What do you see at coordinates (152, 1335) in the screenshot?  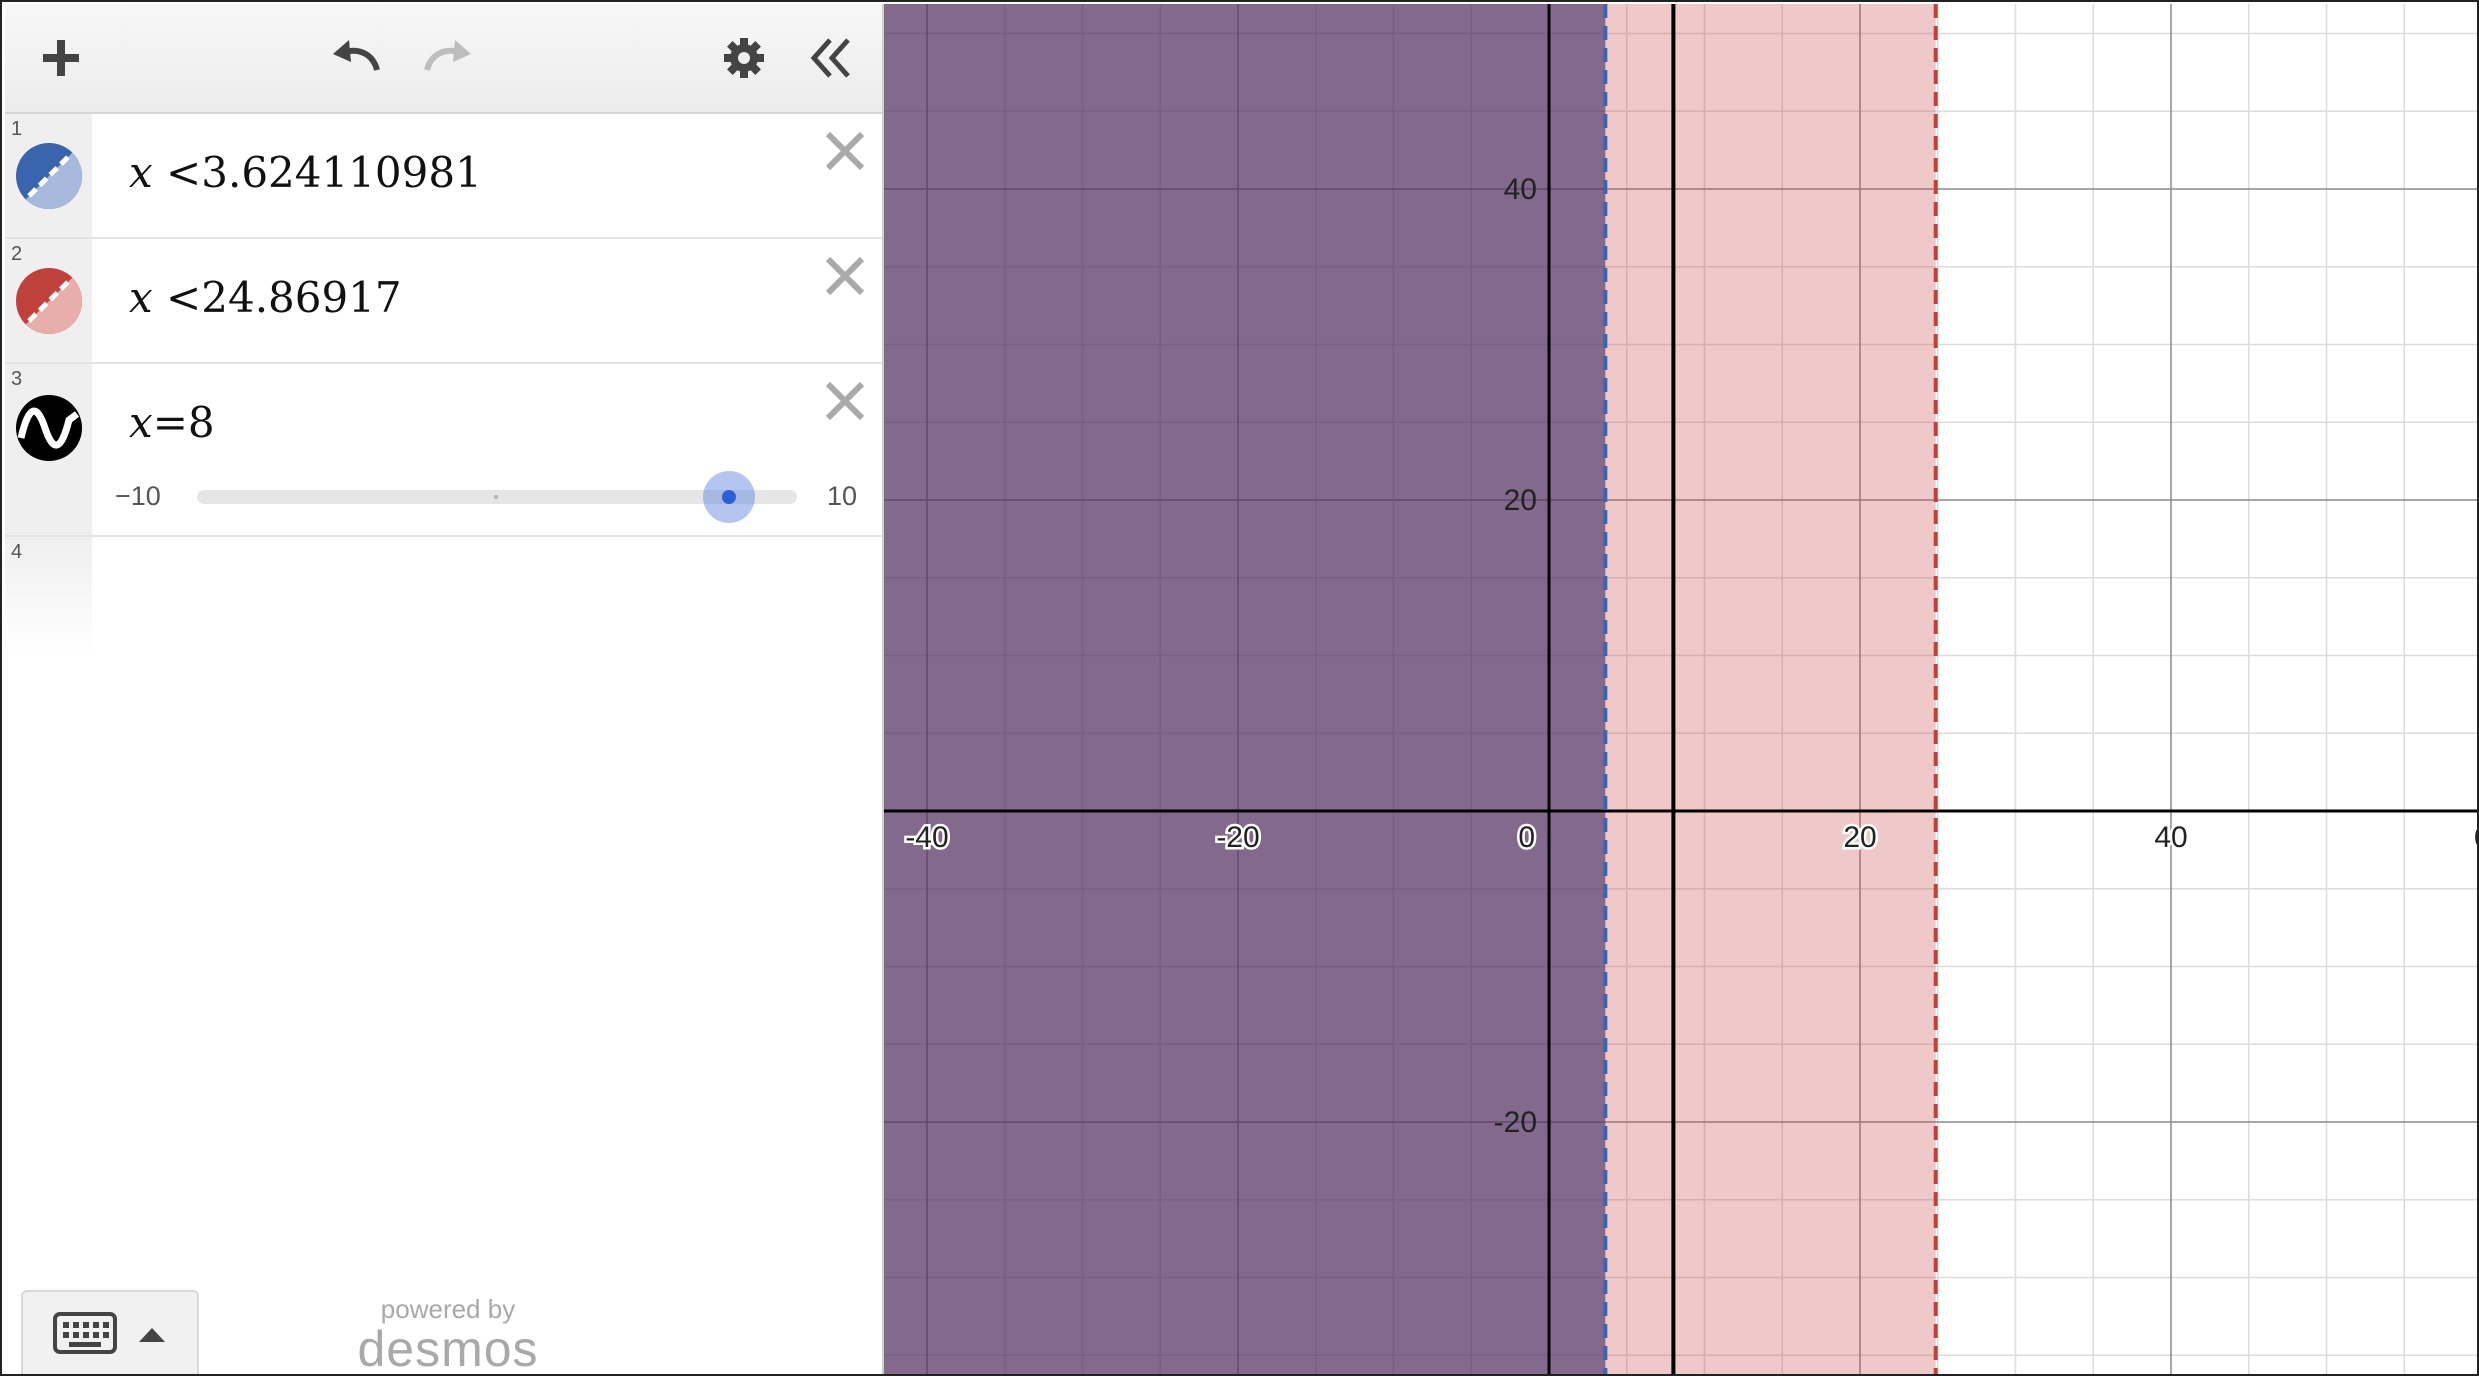 I see `triangle-up-icon` at bounding box center [152, 1335].